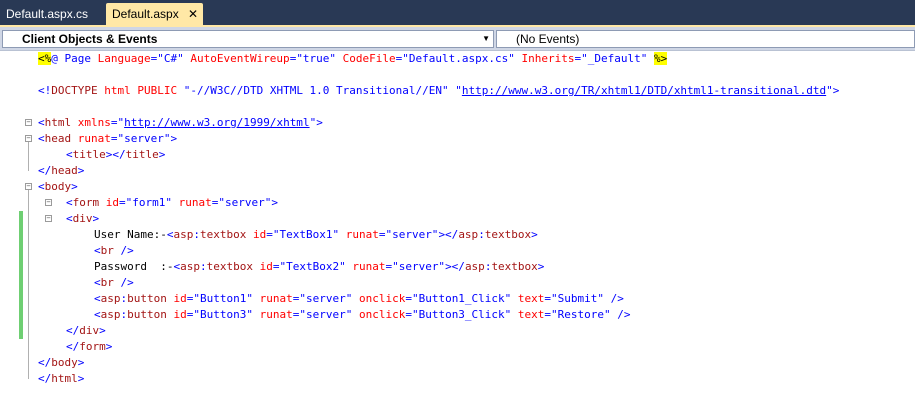  I want to click on code-line-6: − <head runat="server">, so click(101, 138).